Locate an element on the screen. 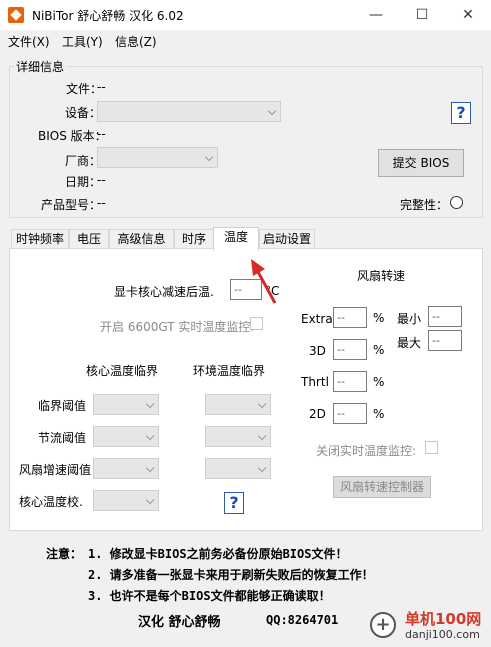 The width and height of the screenshot is (491, 647). tab-voltage: 电压 is located at coordinates (89, 239).